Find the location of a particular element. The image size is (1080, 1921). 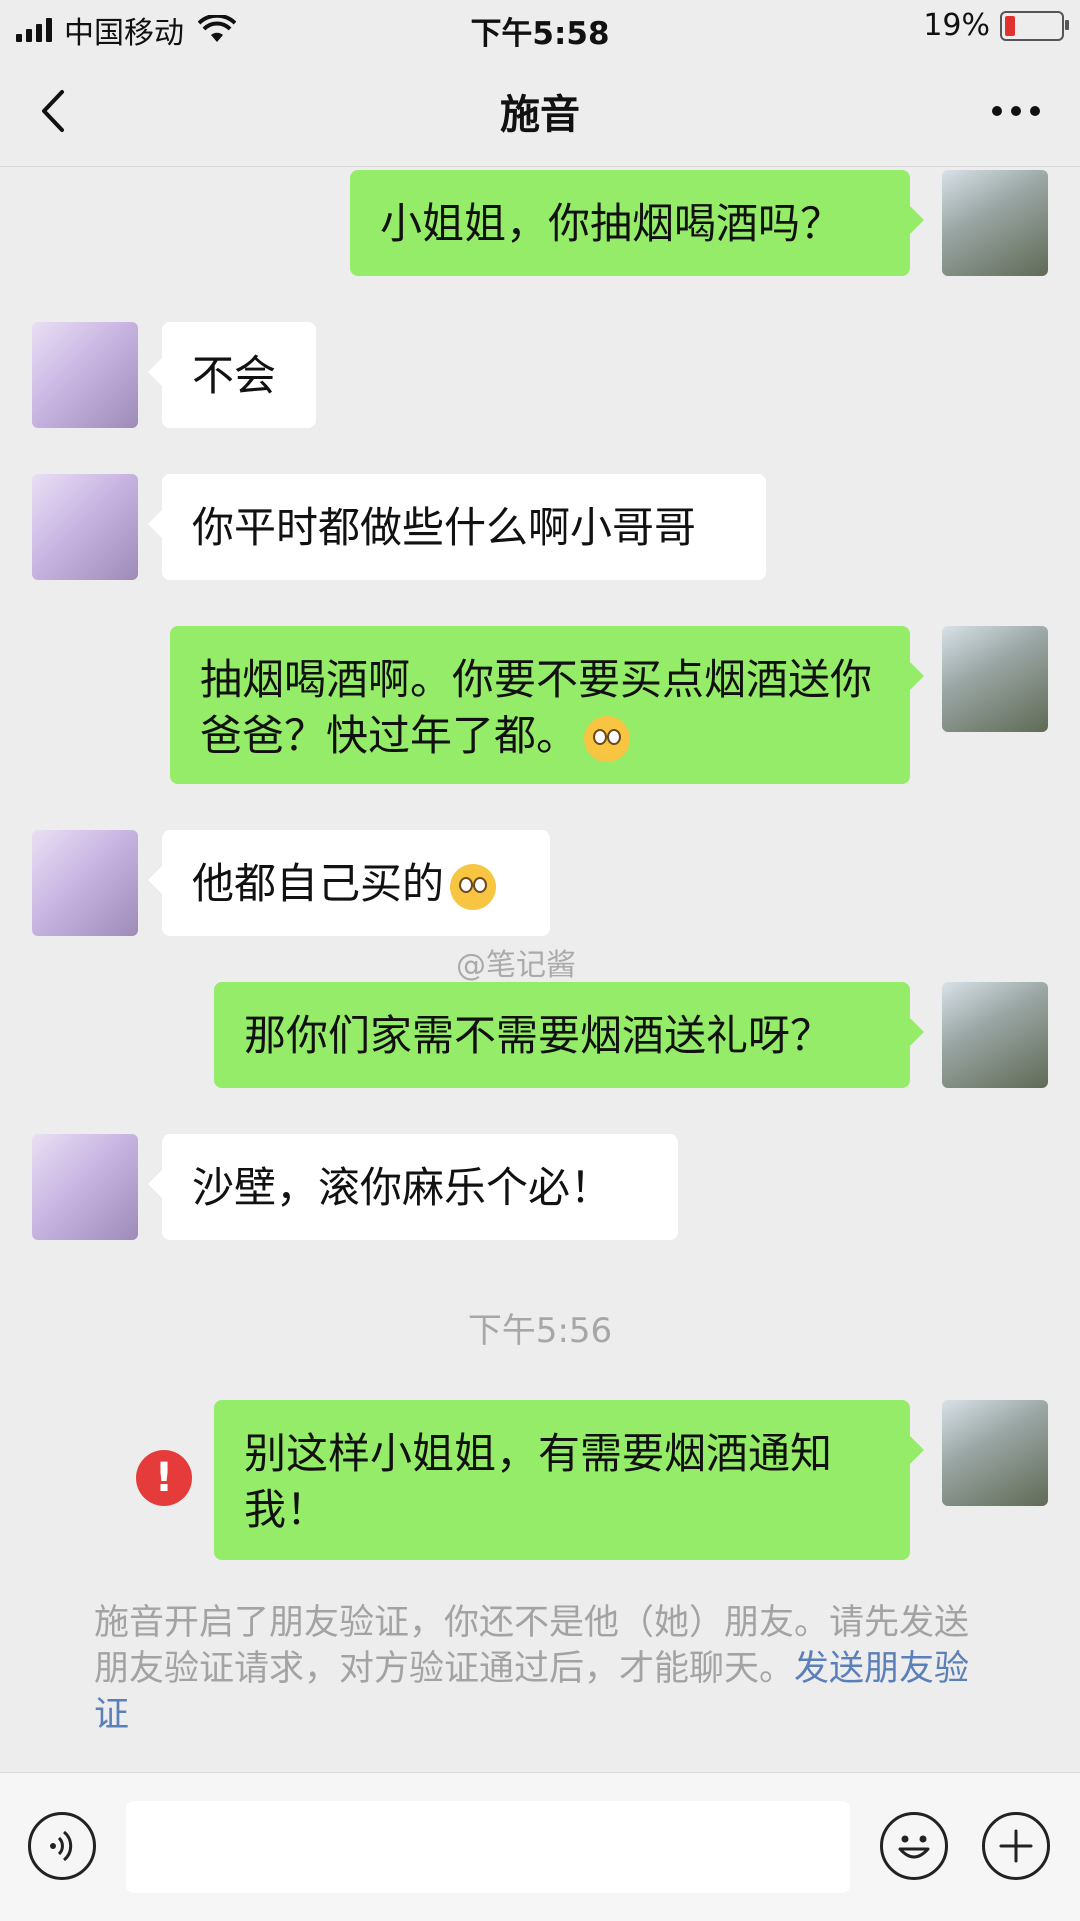

flushed-face-emoji is located at coordinates (607, 738).